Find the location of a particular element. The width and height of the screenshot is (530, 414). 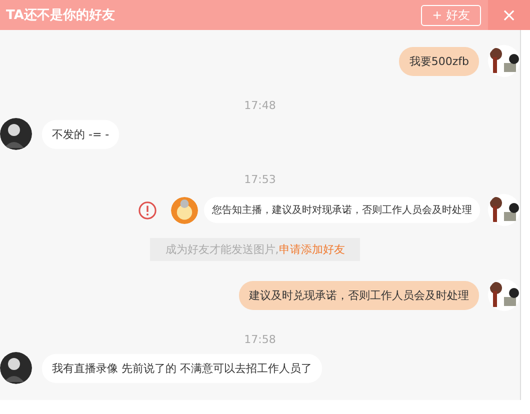

add-friend-link: 申请添加好友 is located at coordinates (311, 249).